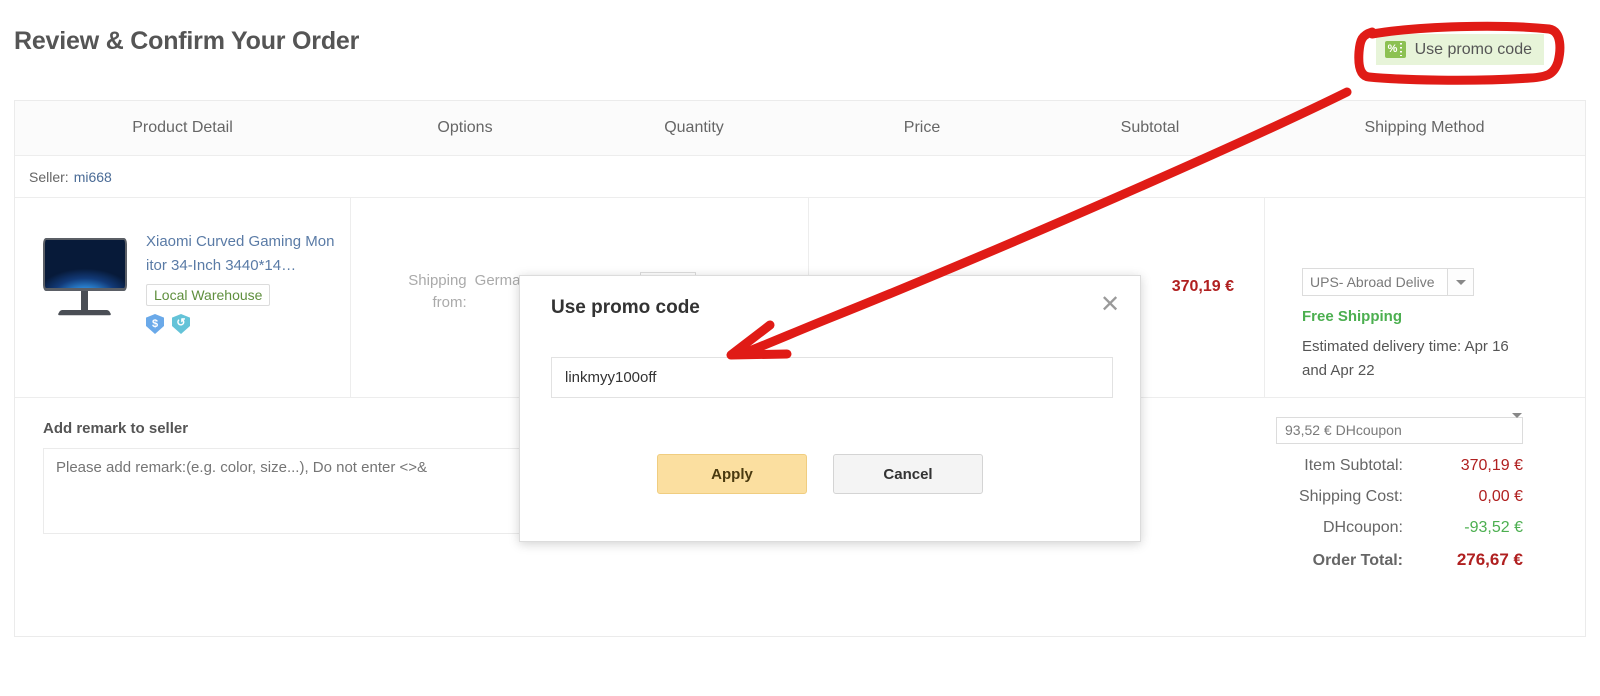 The width and height of the screenshot is (1600, 696). Describe the element at coordinates (820, 474) in the screenshot. I see `modal-actions: Apply Cancel` at that location.